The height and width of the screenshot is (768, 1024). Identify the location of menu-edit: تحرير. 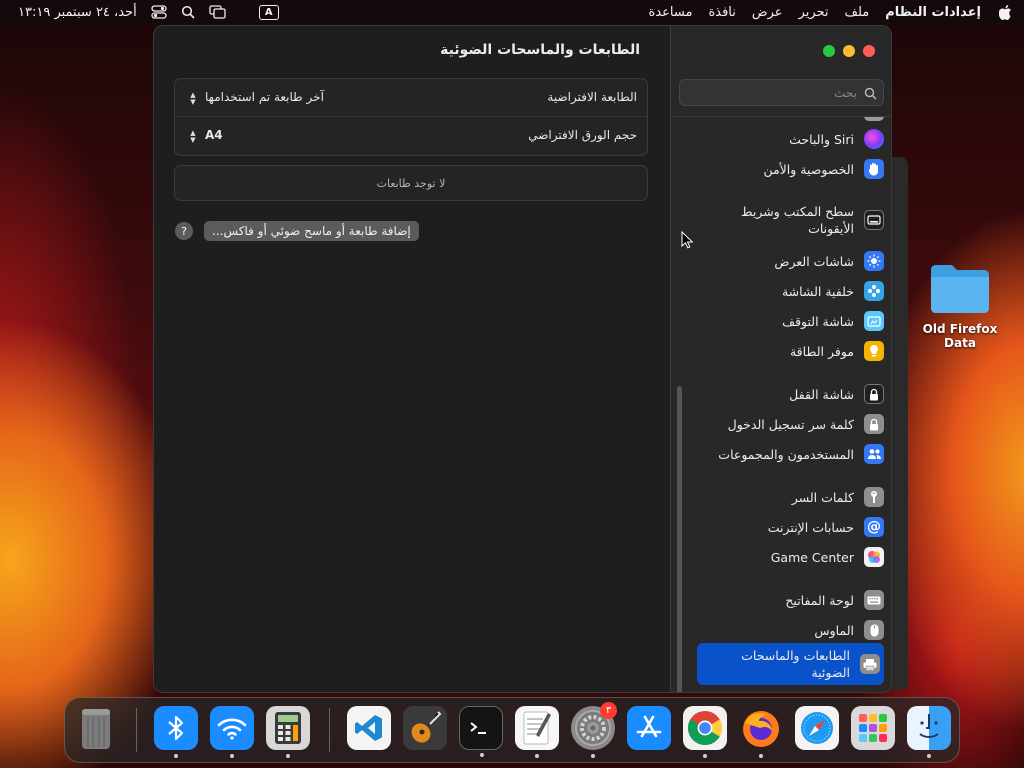
(814, 12).